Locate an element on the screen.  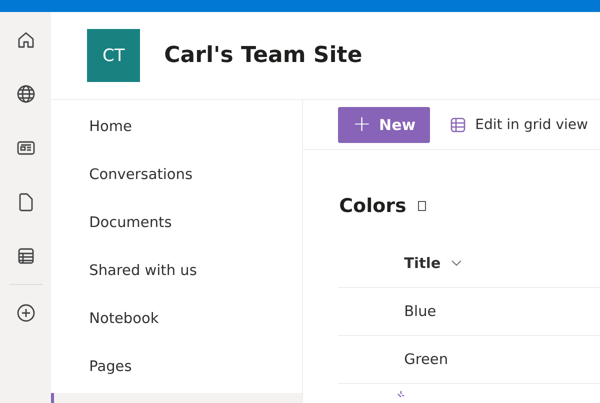
list-title: Colors is located at coordinates (372, 205).